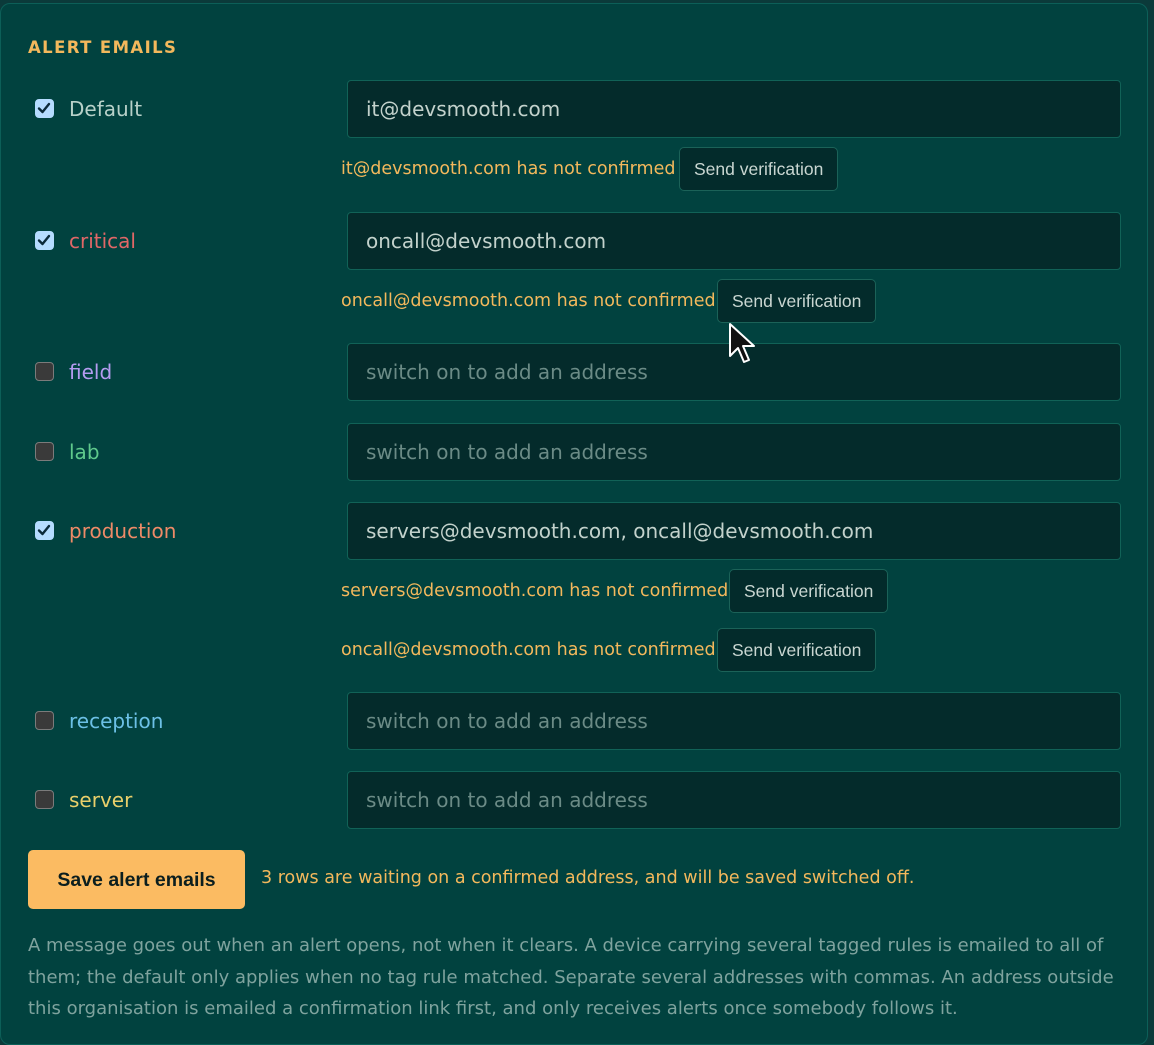 This screenshot has width=1154, height=1045. Describe the element at coordinates (44, 720) in the screenshot. I see `checkbox-reception` at that location.